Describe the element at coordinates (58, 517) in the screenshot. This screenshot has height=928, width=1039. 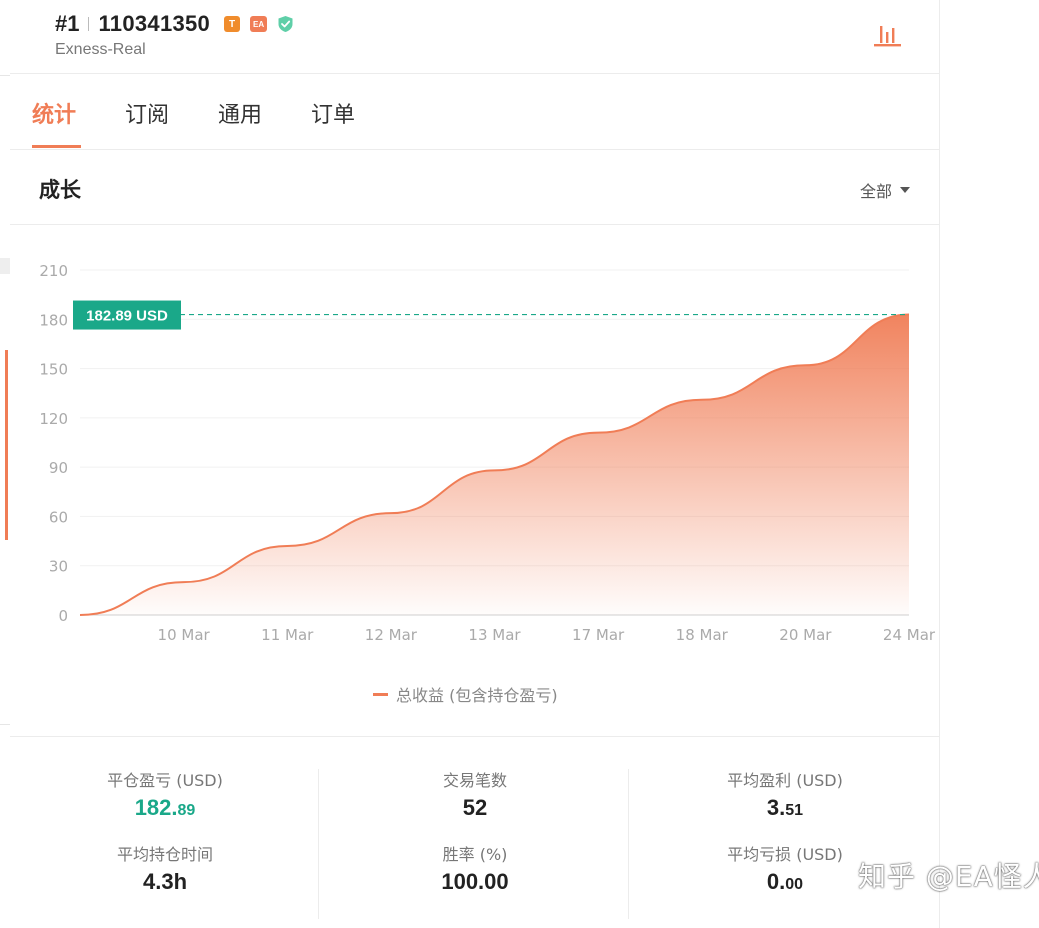
I see `y-tick-label: 60` at that location.